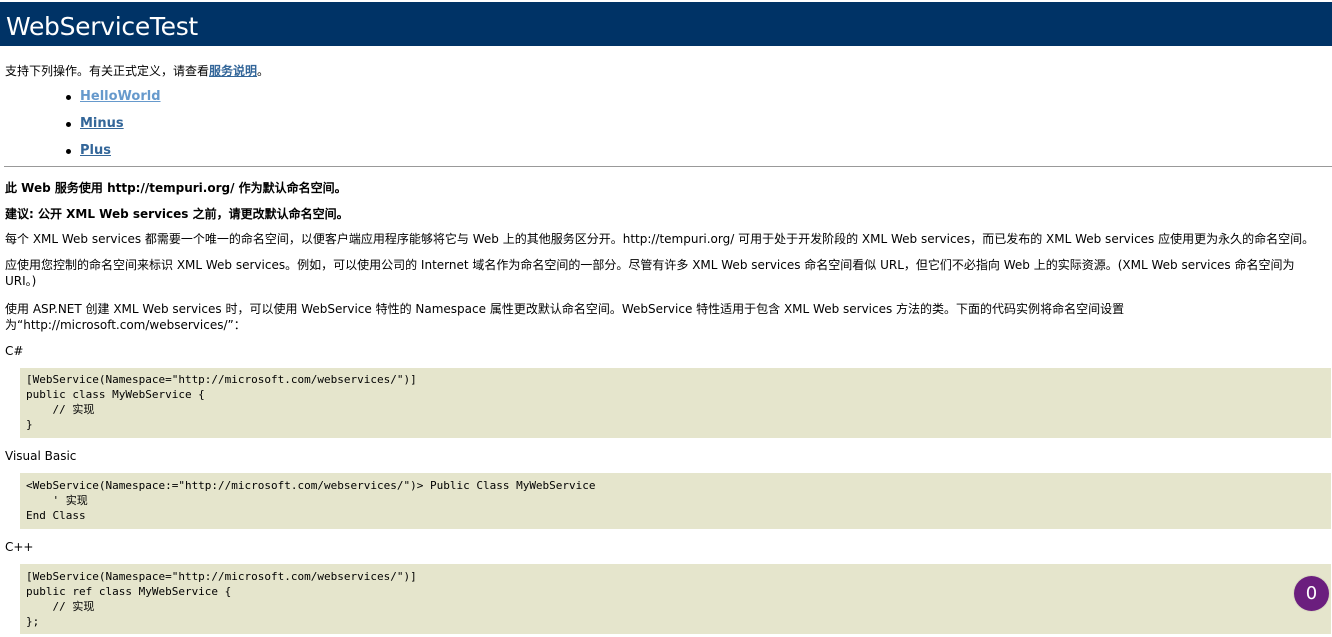  I want to click on operation-link-helloworld: HelloWorld, so click(120, 96).